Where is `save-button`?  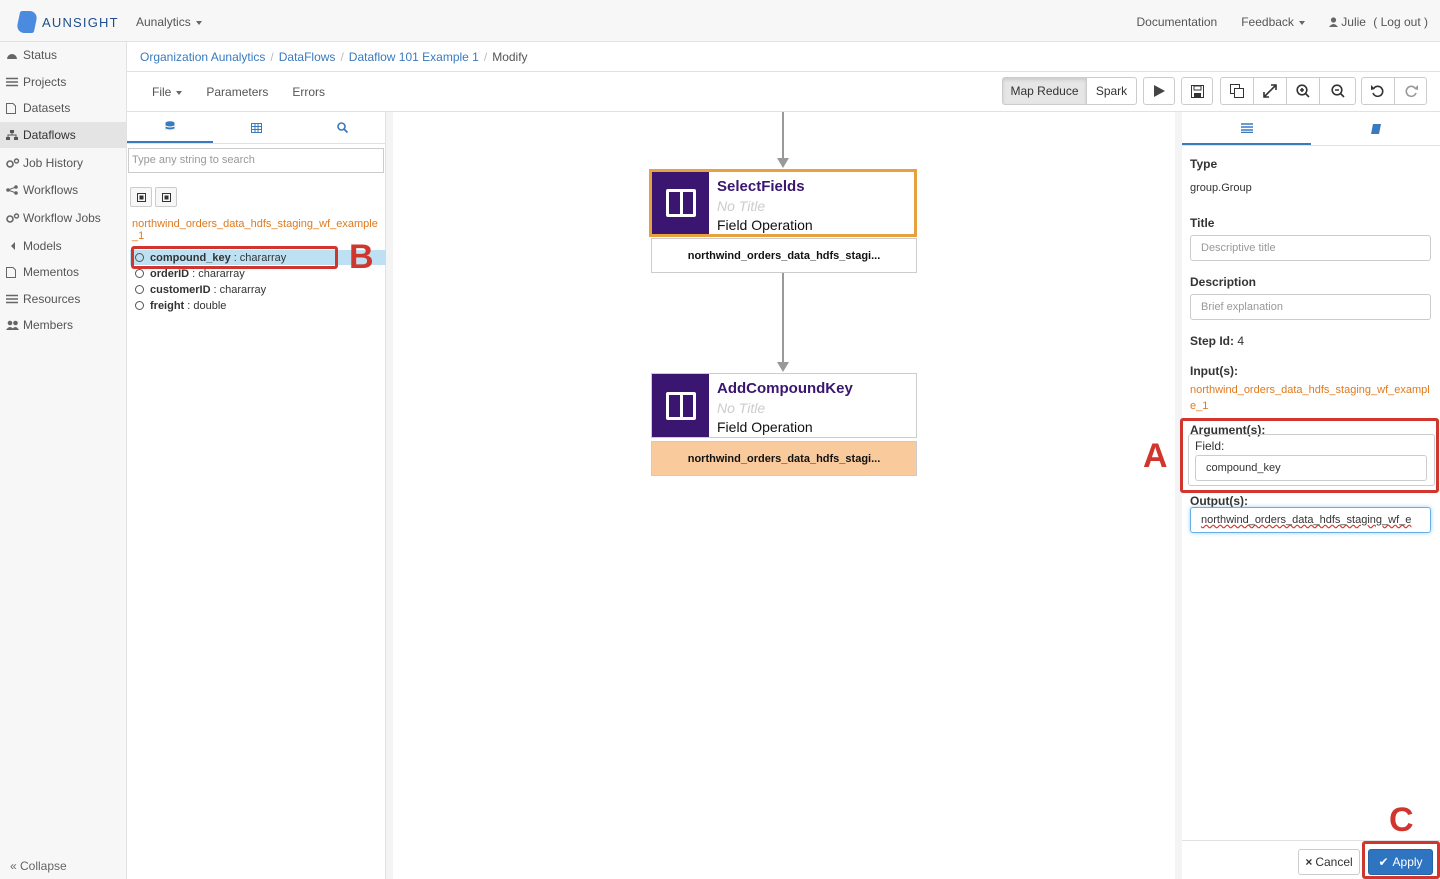
save-button is located at coordinates (1197, 91).